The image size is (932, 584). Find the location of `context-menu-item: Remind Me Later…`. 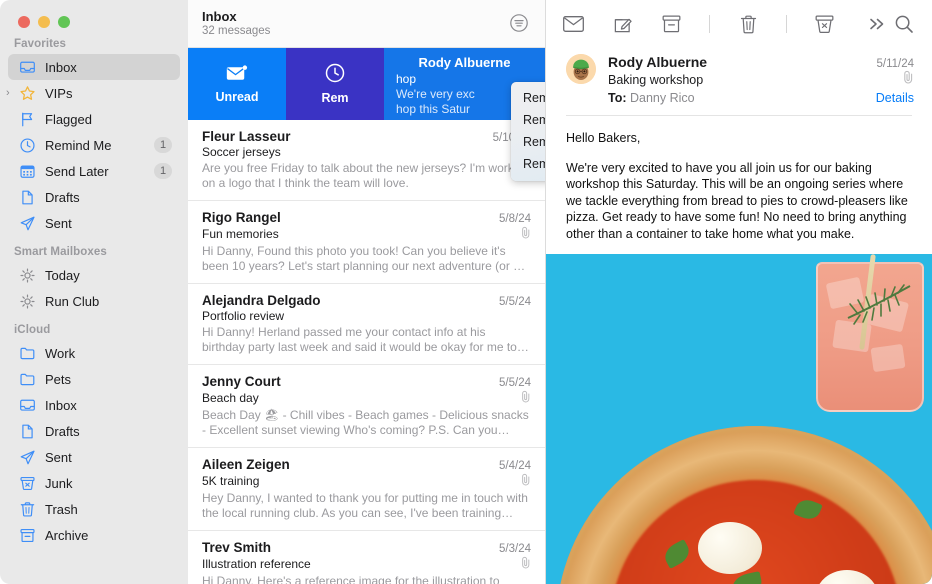

context-menu-item: Remind Me Later… is located at coordinates (528, 164).